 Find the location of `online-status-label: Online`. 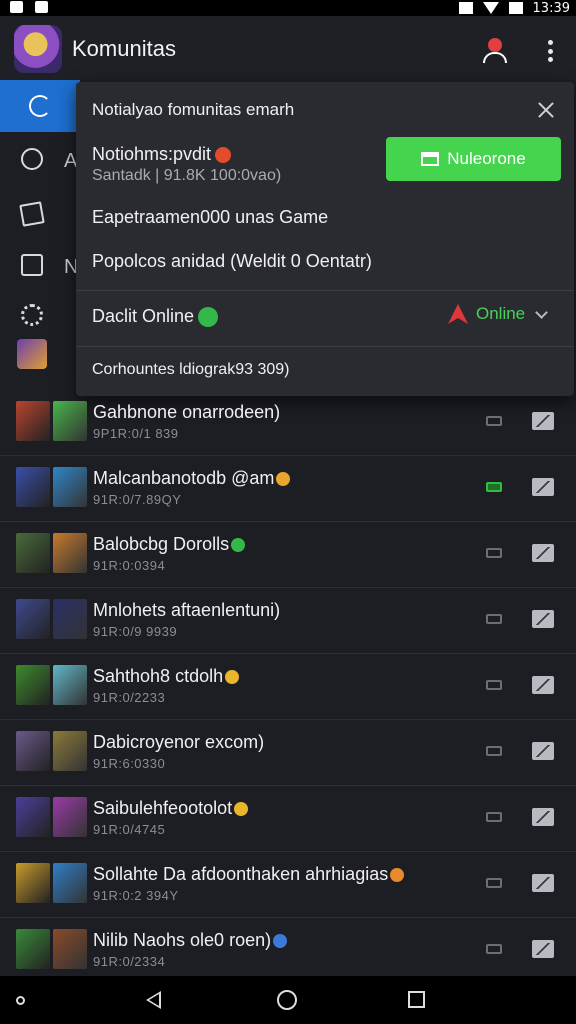

online-status-label: Online is located at coordinates (501, 313).